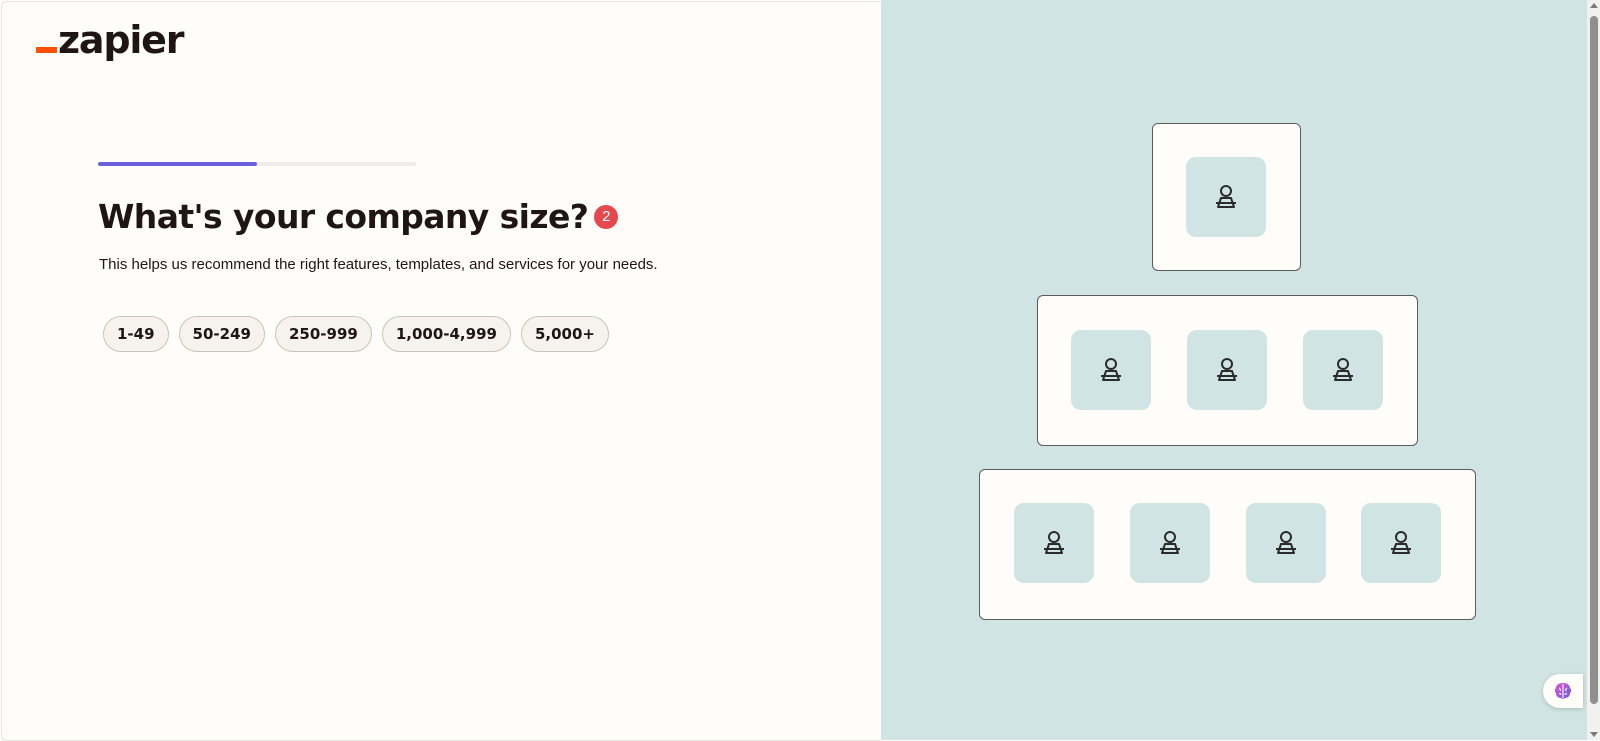 The height and width of the screenshot is (741, 1600). What do you see at coordinates (46, 50) in the screenshot?
I see `logo-underscore-mark` at bounding box center [46, 50].